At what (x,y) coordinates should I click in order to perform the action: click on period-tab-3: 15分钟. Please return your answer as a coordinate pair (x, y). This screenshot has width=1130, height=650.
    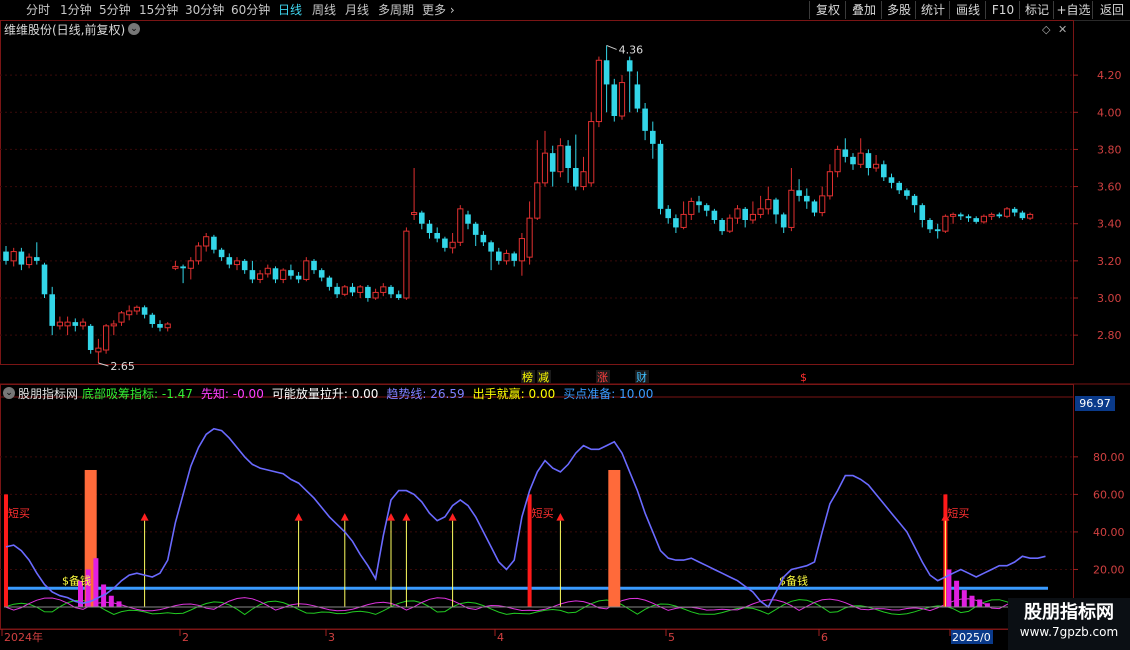
    Looking at the image, I should click on (158, 10).